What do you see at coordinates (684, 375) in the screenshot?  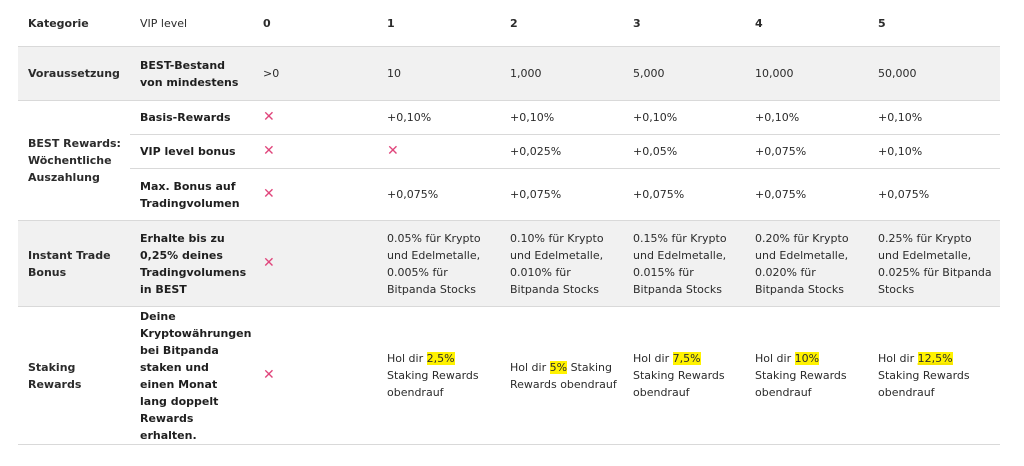 I see `staking-level-3: Hol dir 7,5% Staking Rewards obendrauf` at bounding box center [684, 375].